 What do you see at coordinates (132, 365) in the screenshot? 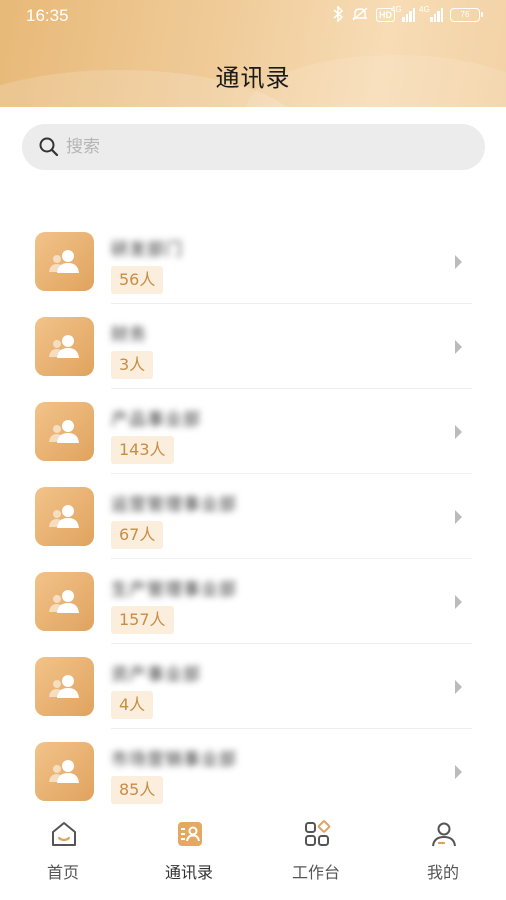
I see `member-count-badge: 3人` at bounding box center [132, 365].